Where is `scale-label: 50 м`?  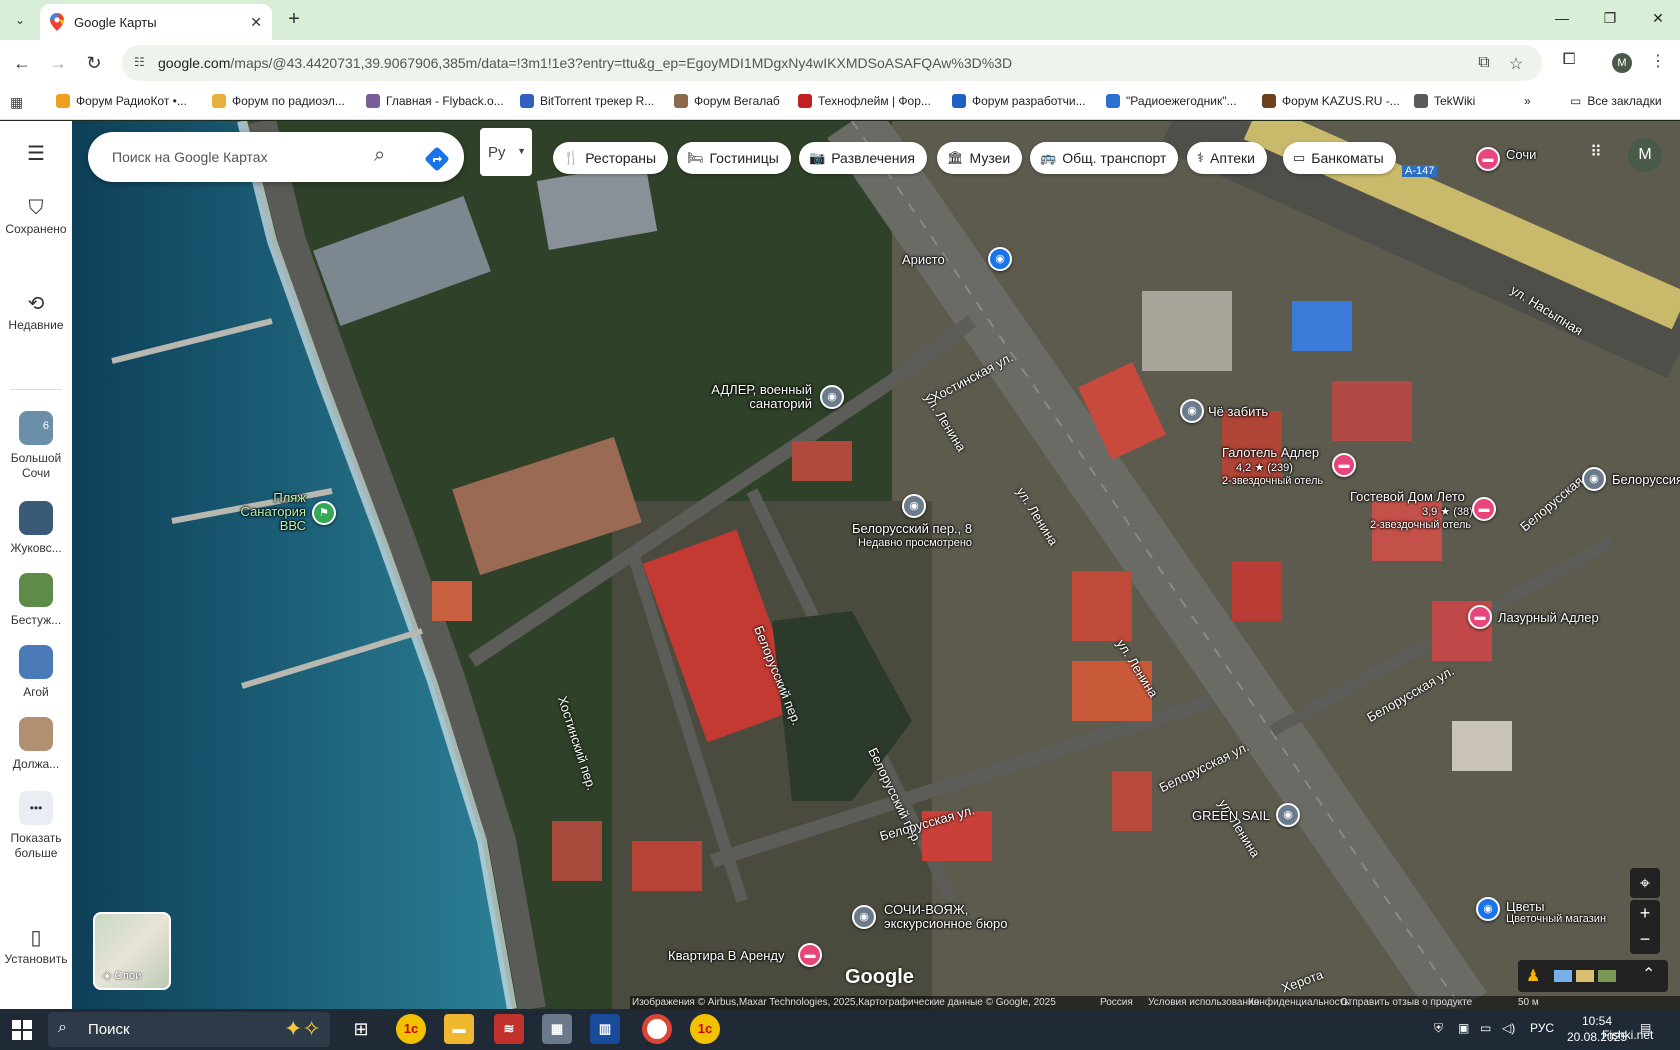 scale-label: 50 м is located at coordinates (1528, 1002).